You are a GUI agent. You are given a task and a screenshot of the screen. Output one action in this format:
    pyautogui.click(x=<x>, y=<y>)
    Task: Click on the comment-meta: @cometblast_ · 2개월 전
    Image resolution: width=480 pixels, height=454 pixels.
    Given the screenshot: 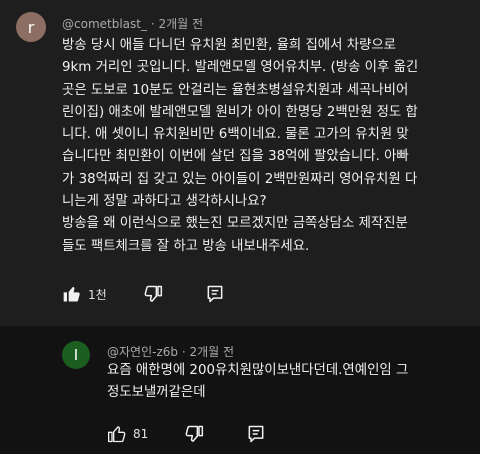 What is the action you would take?
    pyautogui.click(x=132, y=23)
    